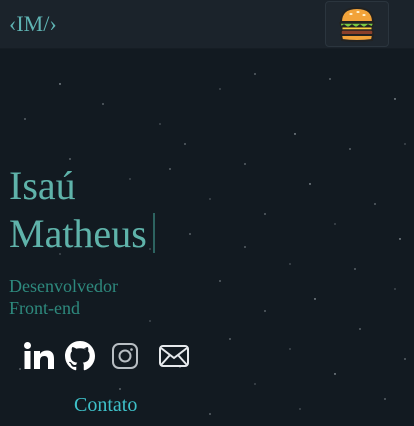  I want to click on hero-role: Desenvolvedor Front-end, so click(63, 297).